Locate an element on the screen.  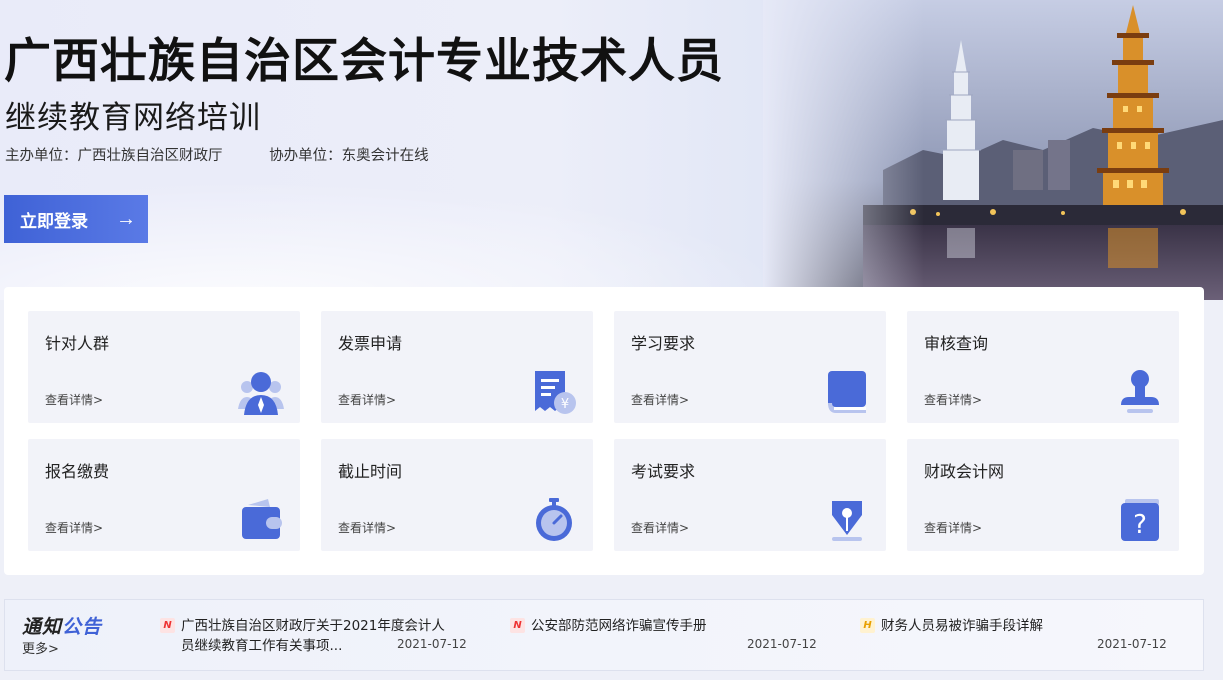
notice-more-link: 更多> is located at coordinates (40, 647).